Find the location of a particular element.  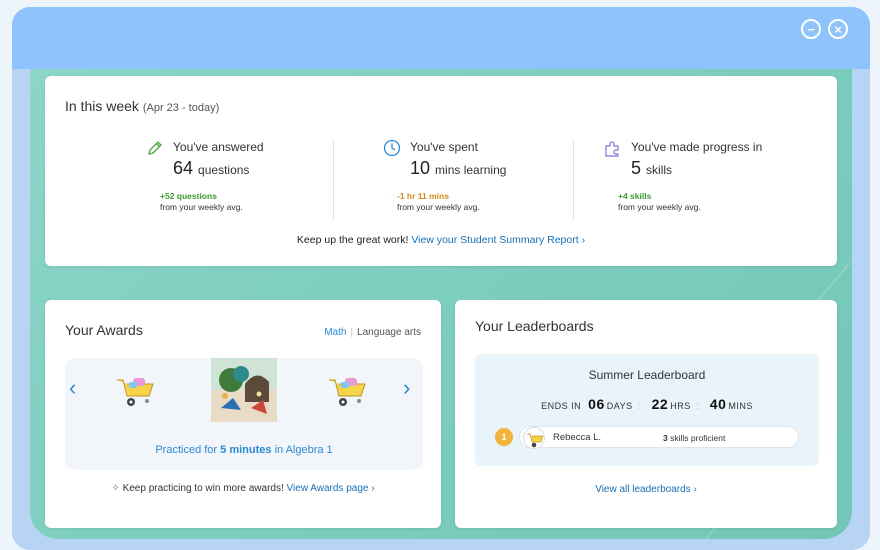

avatar is located at coordinates (534, 438).